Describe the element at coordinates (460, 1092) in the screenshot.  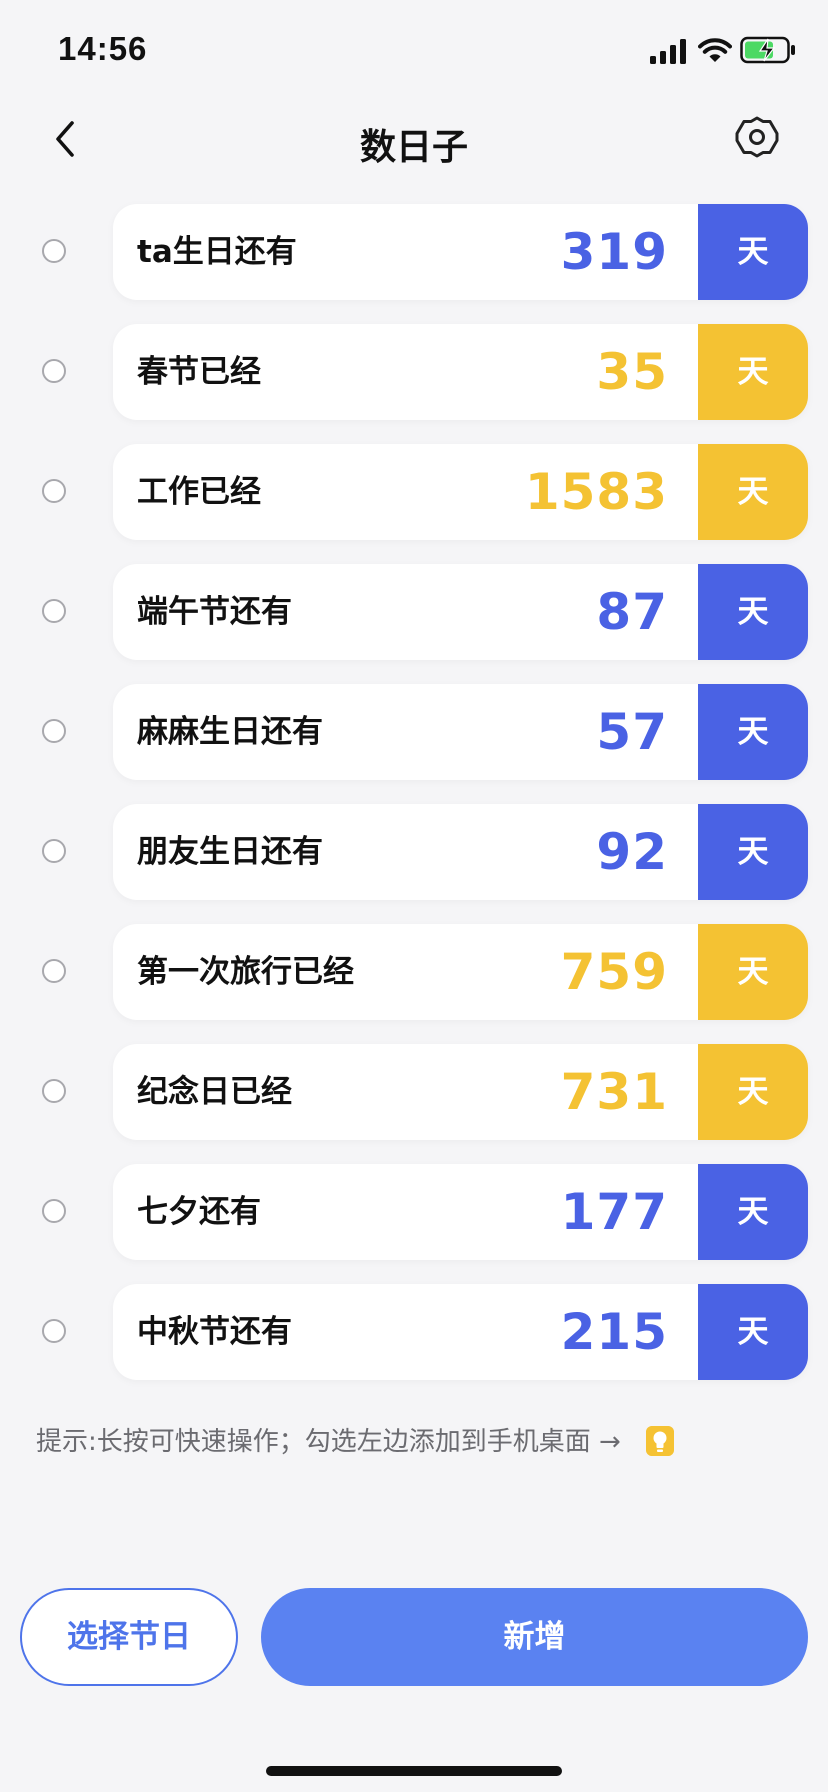
I see `countdown-card: 纪念日已经 731 天` at that location.